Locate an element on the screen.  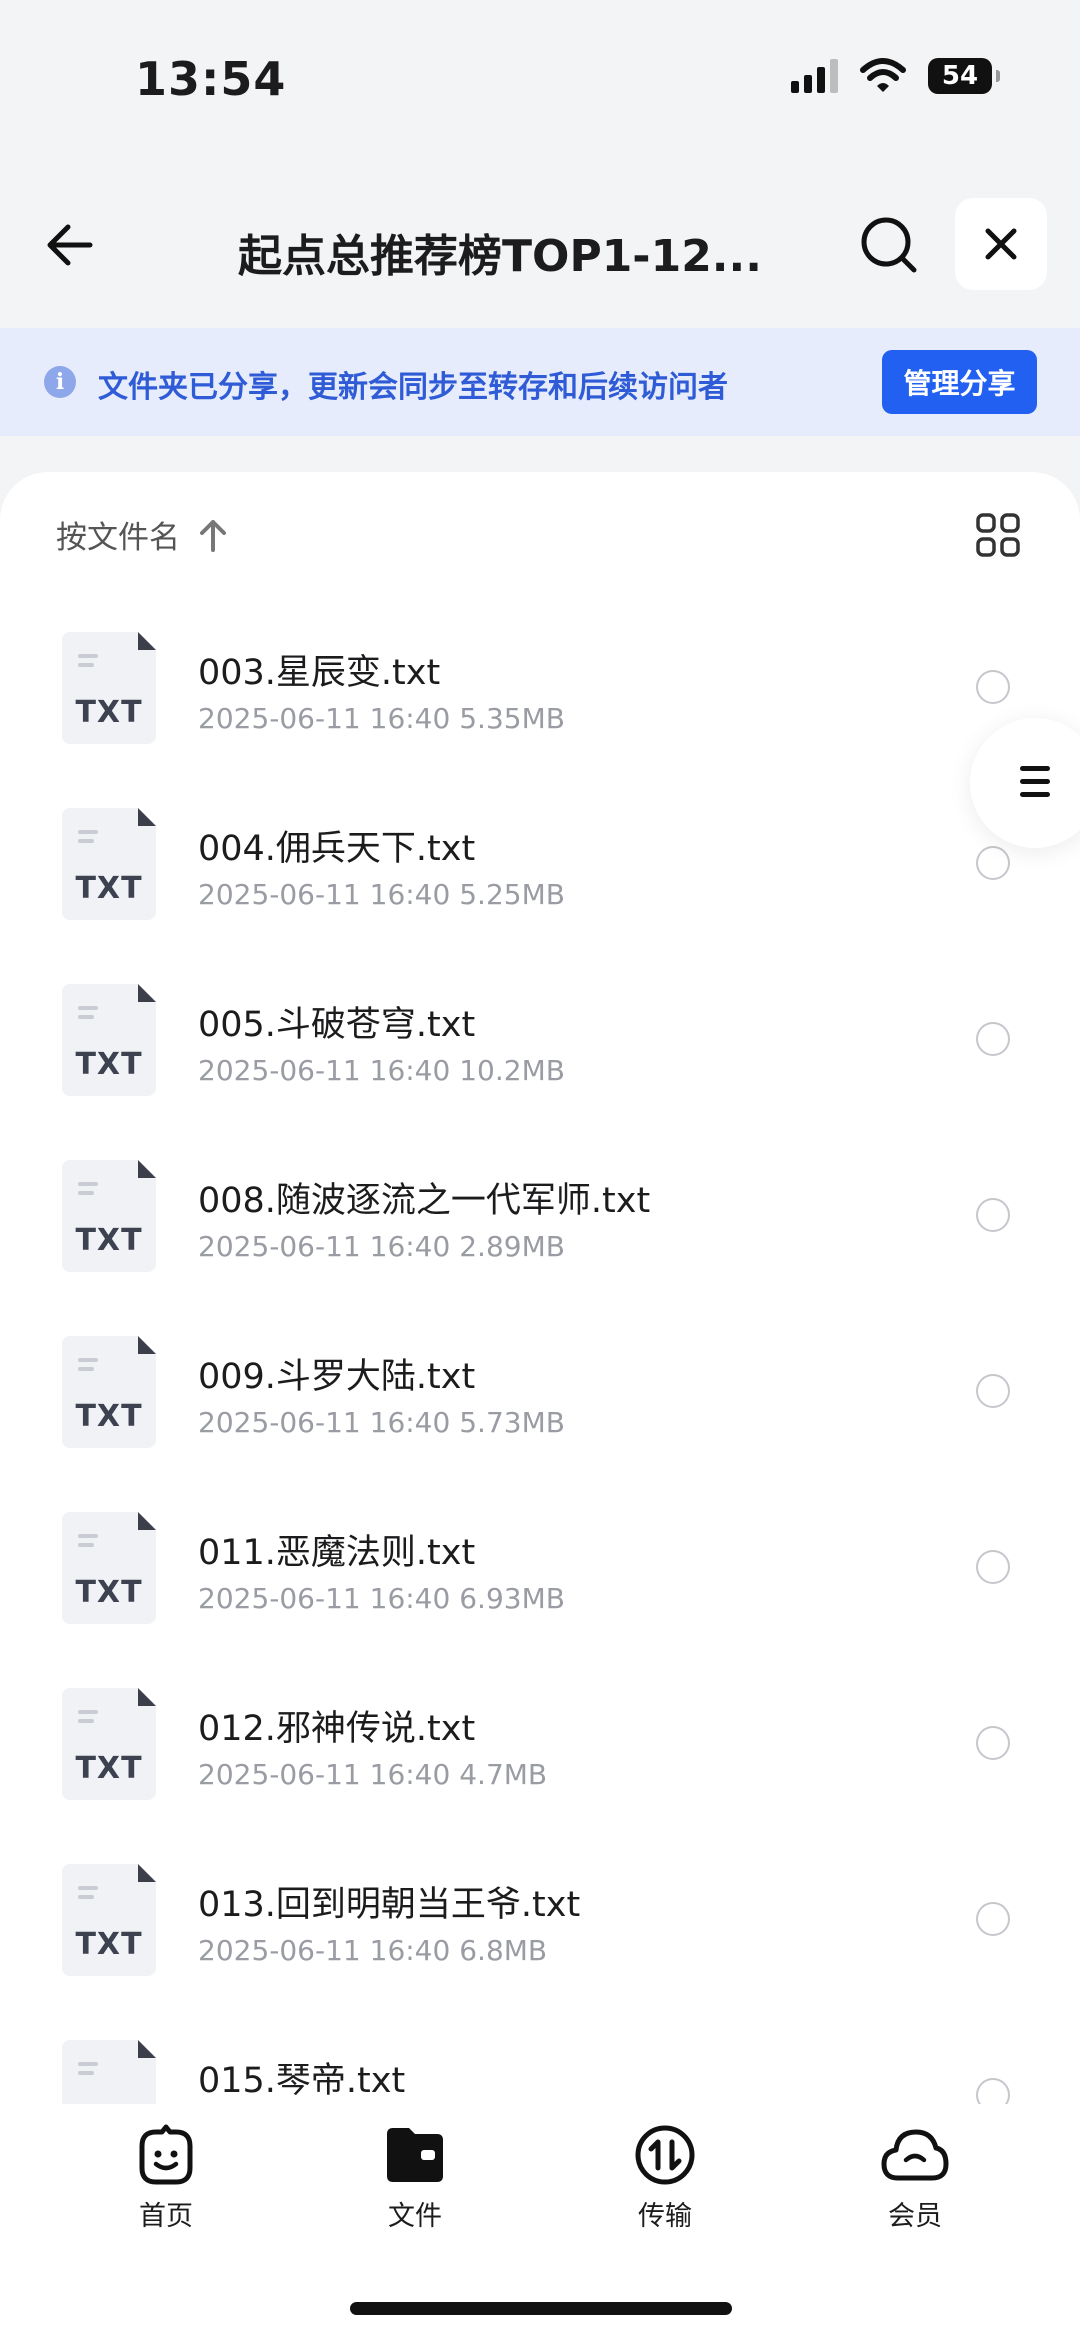
file-meta: 2025-06-11 16:40 2.89MB is located at coordinates (381, 1246).